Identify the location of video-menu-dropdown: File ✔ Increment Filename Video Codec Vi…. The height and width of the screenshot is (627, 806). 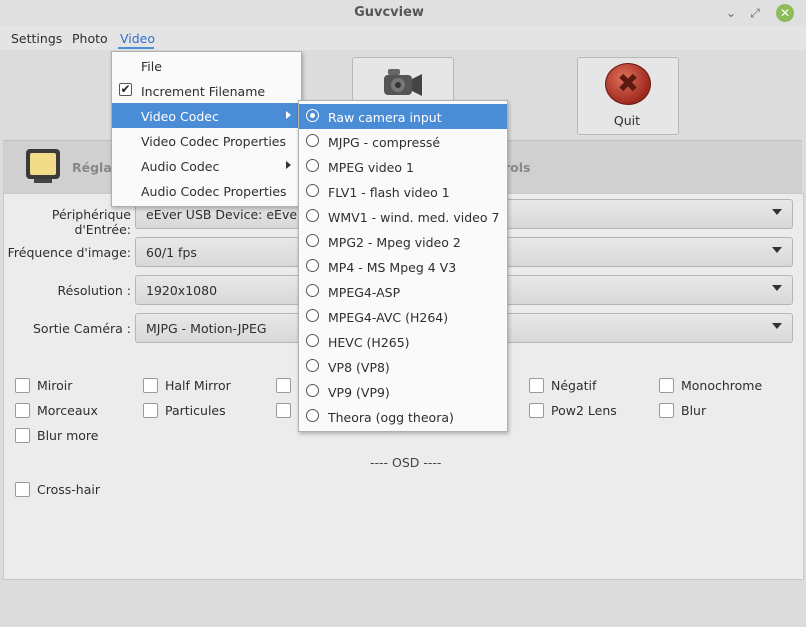
(206, 129).